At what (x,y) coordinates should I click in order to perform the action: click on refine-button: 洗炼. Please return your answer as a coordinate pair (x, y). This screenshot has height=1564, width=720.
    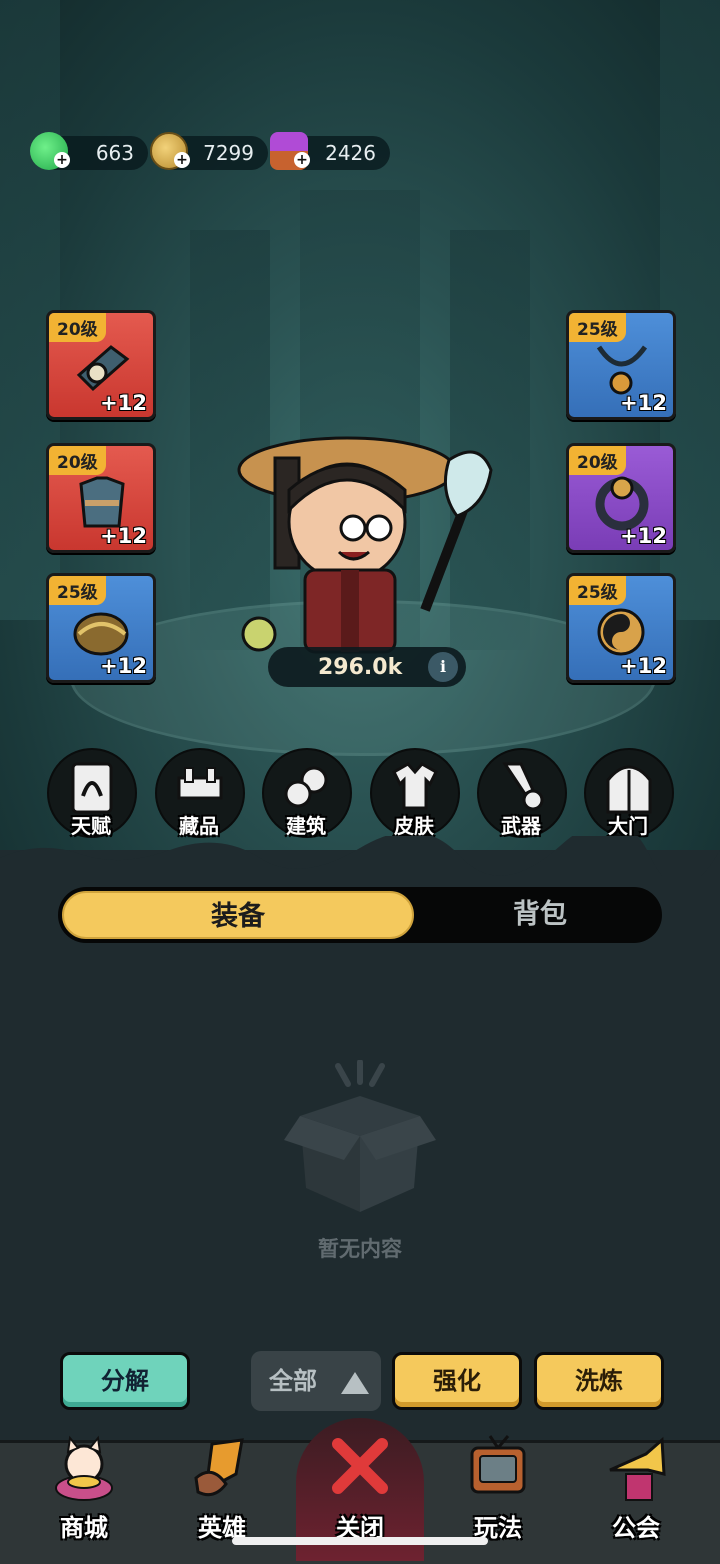
    Looking at the image, I should click on (599, 1381).